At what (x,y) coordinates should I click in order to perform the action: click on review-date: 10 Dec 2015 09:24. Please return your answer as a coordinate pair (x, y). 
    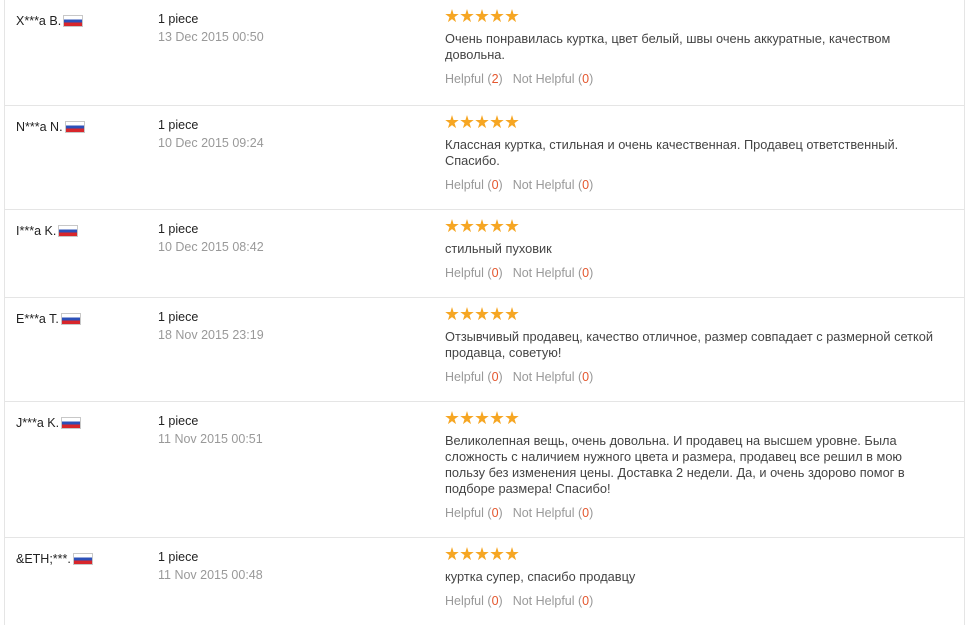
    Looking at the image, I should click on (211, 143).